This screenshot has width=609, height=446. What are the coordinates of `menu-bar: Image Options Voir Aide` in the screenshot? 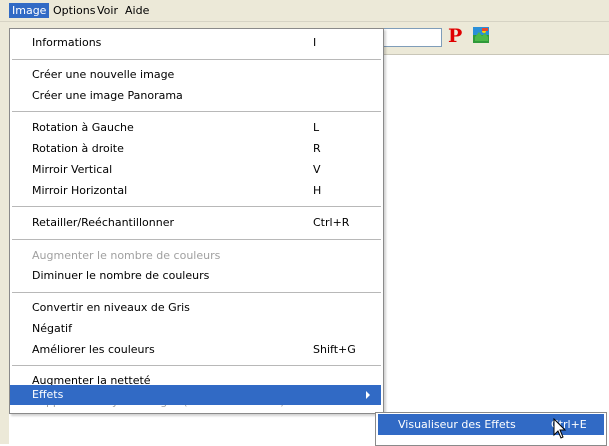 It's located at (304, 11).